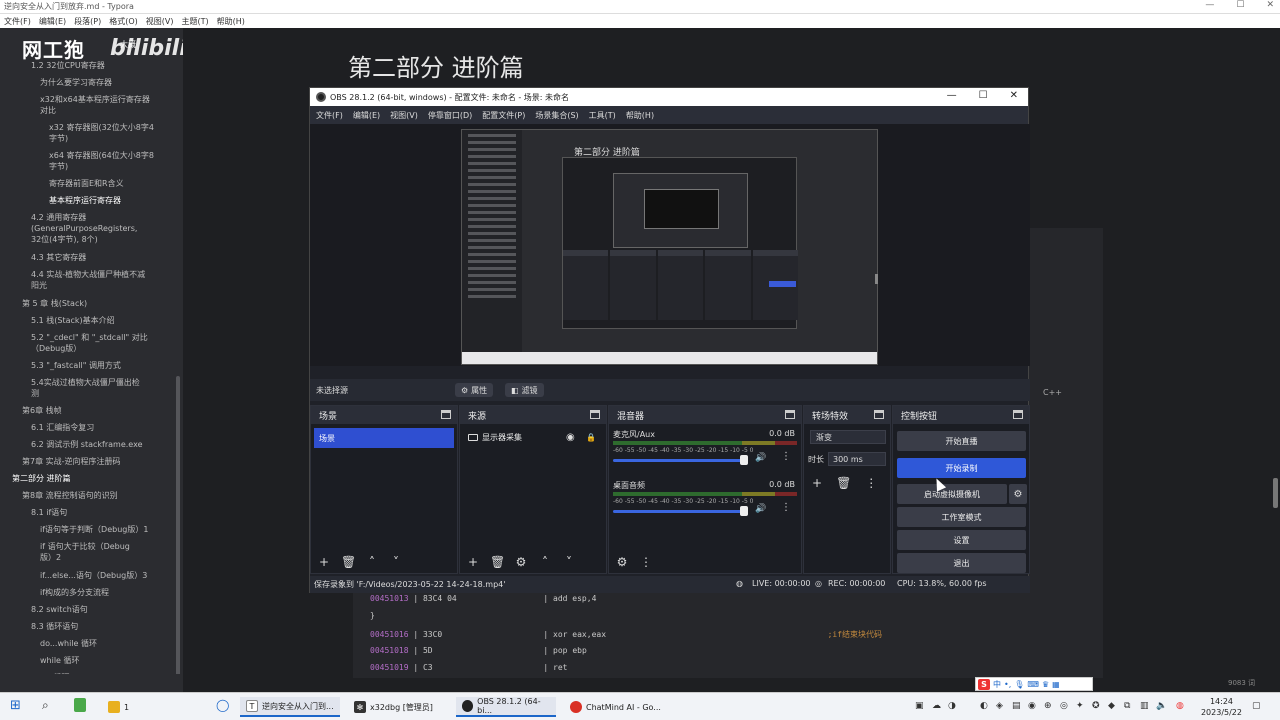 The image size is (1280, 720). I want to click on grid-icon: ▦, so click(1056, 684).